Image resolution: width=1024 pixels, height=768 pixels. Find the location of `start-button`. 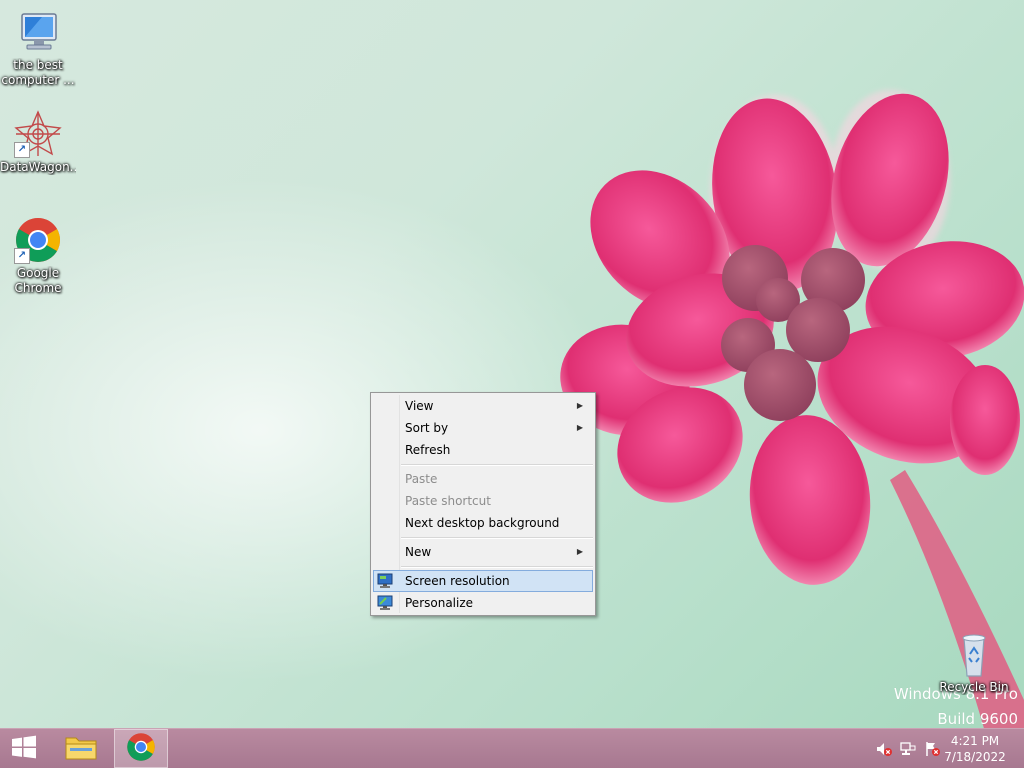

start-button is located at coordinates (24, 748).